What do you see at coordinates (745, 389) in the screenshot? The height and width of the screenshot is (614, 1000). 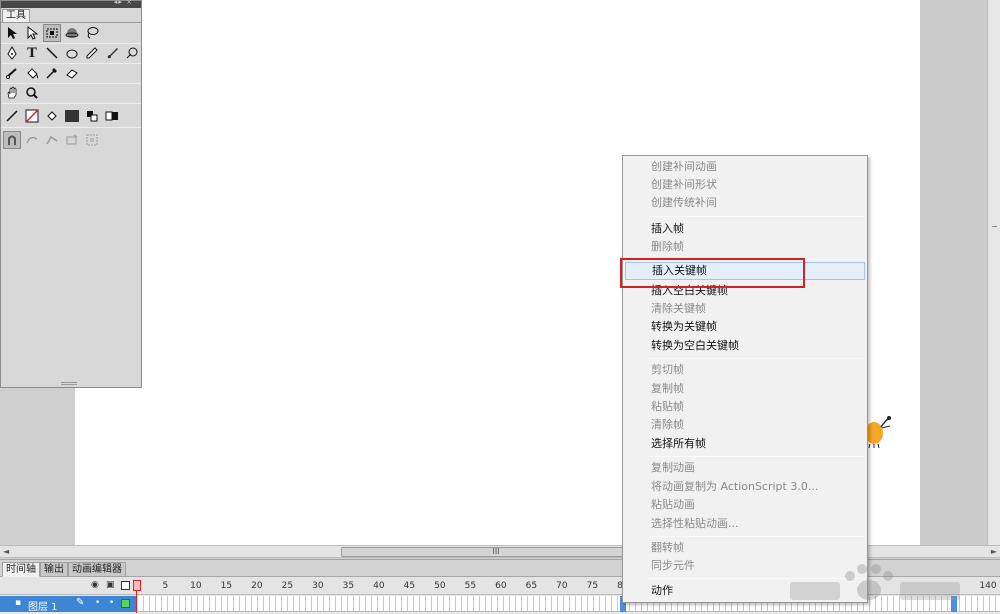 I see `menu-item-copy-frames: 复制帧` at bounding box center [745, 389].